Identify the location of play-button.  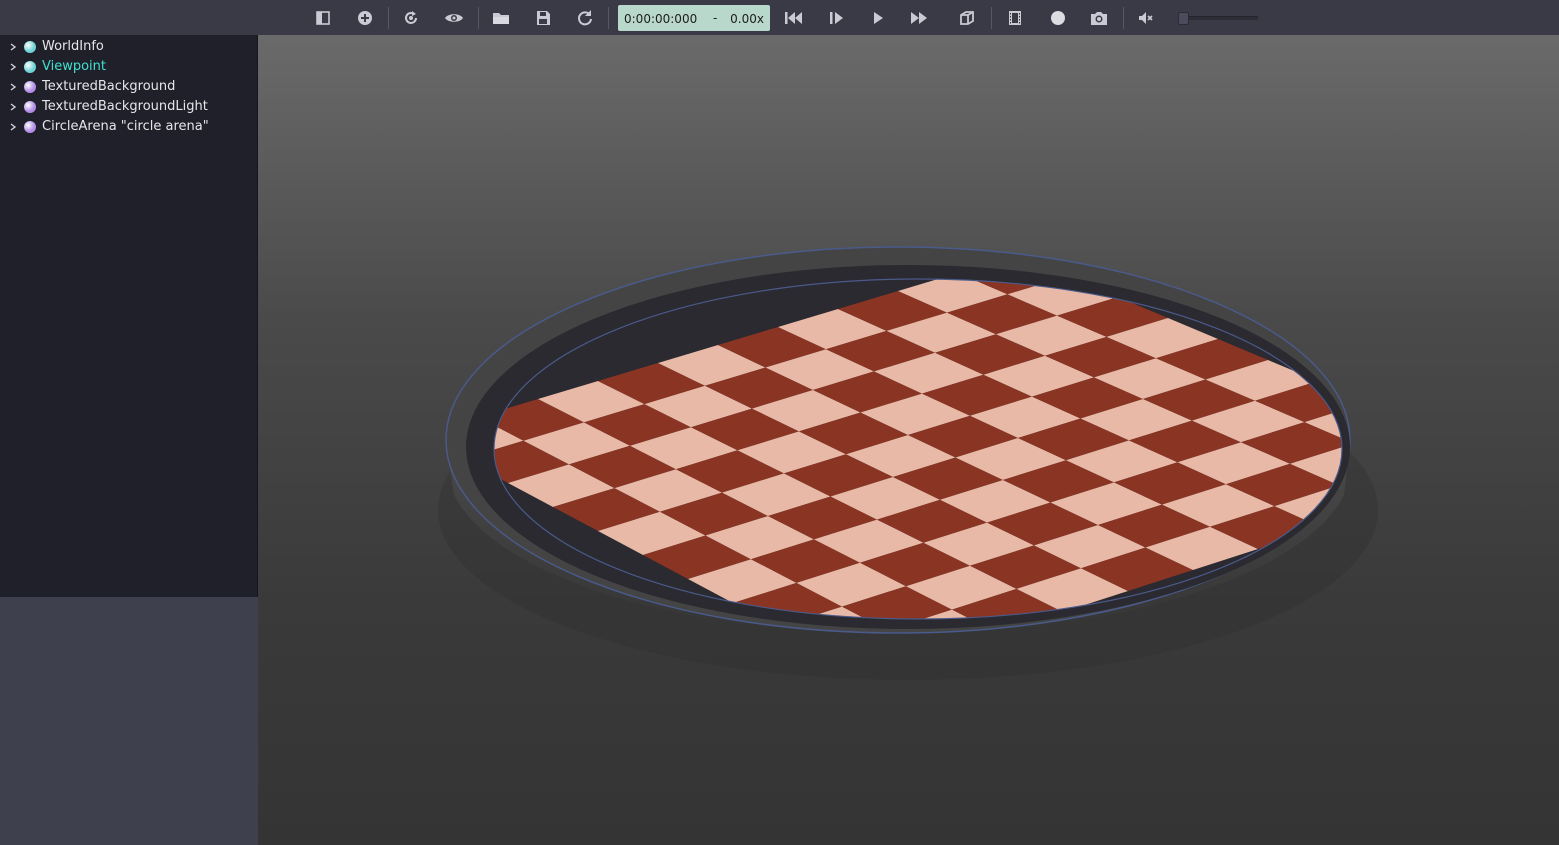
(878, 18).